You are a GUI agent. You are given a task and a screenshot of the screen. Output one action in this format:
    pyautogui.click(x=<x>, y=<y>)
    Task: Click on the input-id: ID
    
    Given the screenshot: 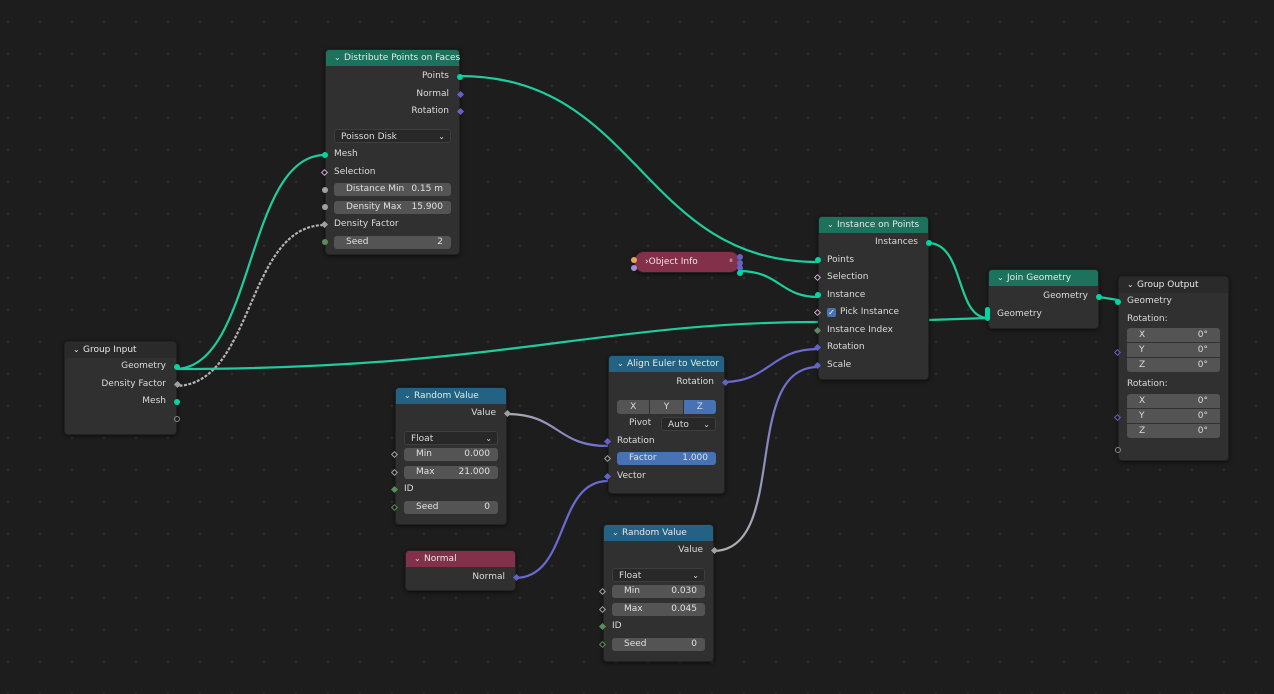 What is the action you would take?
    pyautogui.click(x=448, y=490)
    